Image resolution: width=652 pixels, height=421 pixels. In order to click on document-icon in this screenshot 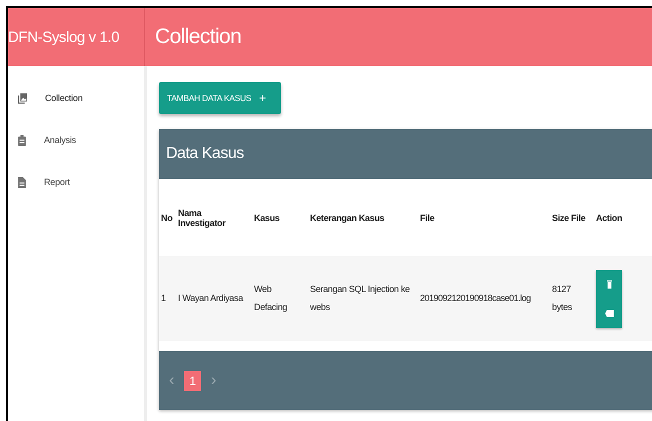, I will do `click(22, 182)`.